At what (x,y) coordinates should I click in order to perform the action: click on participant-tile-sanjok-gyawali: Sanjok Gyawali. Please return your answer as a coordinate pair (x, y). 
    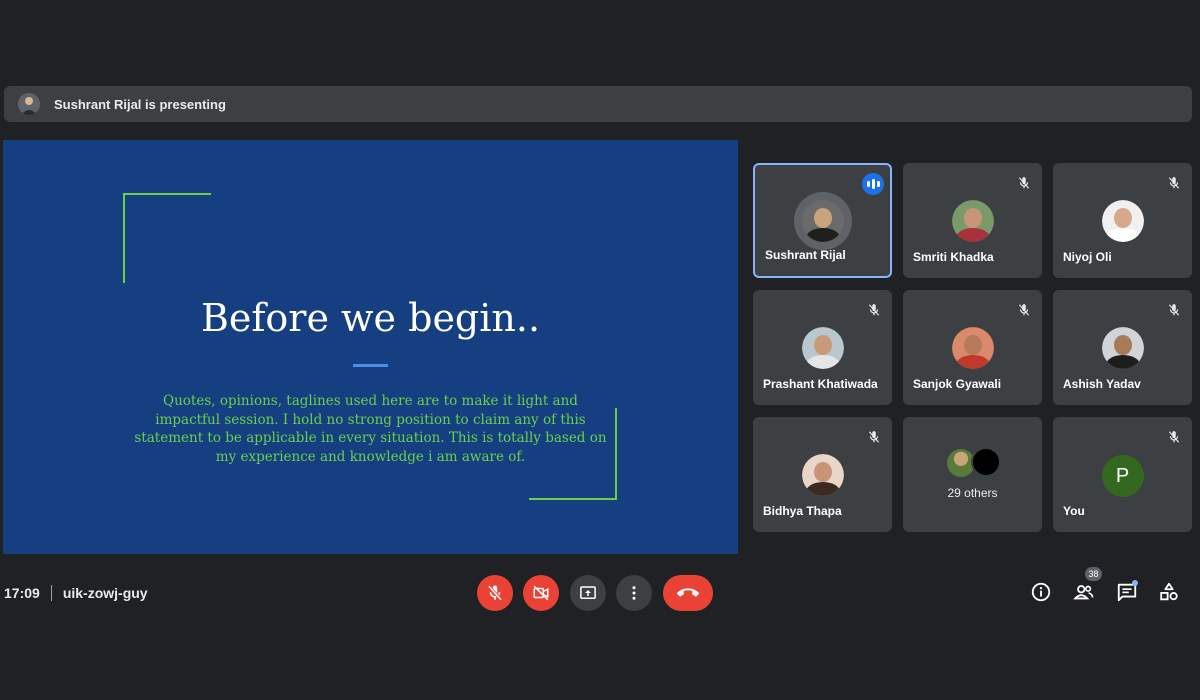
    Looking at the image, I should click on (972, 347).